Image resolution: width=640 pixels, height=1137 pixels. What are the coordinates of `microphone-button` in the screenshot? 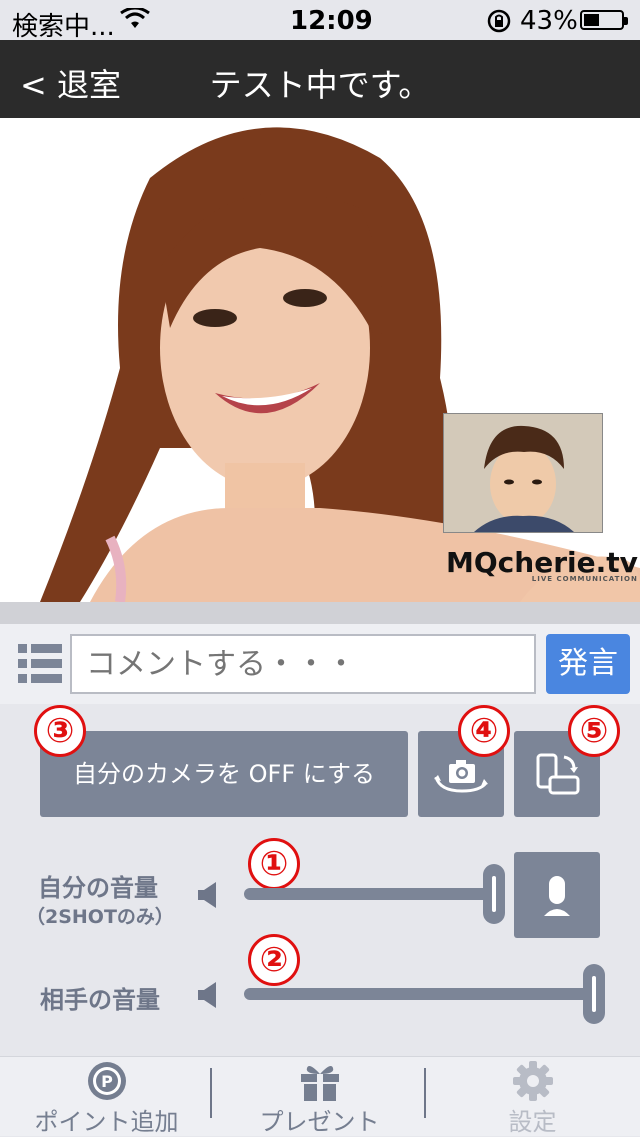 It's located at (557, 895).